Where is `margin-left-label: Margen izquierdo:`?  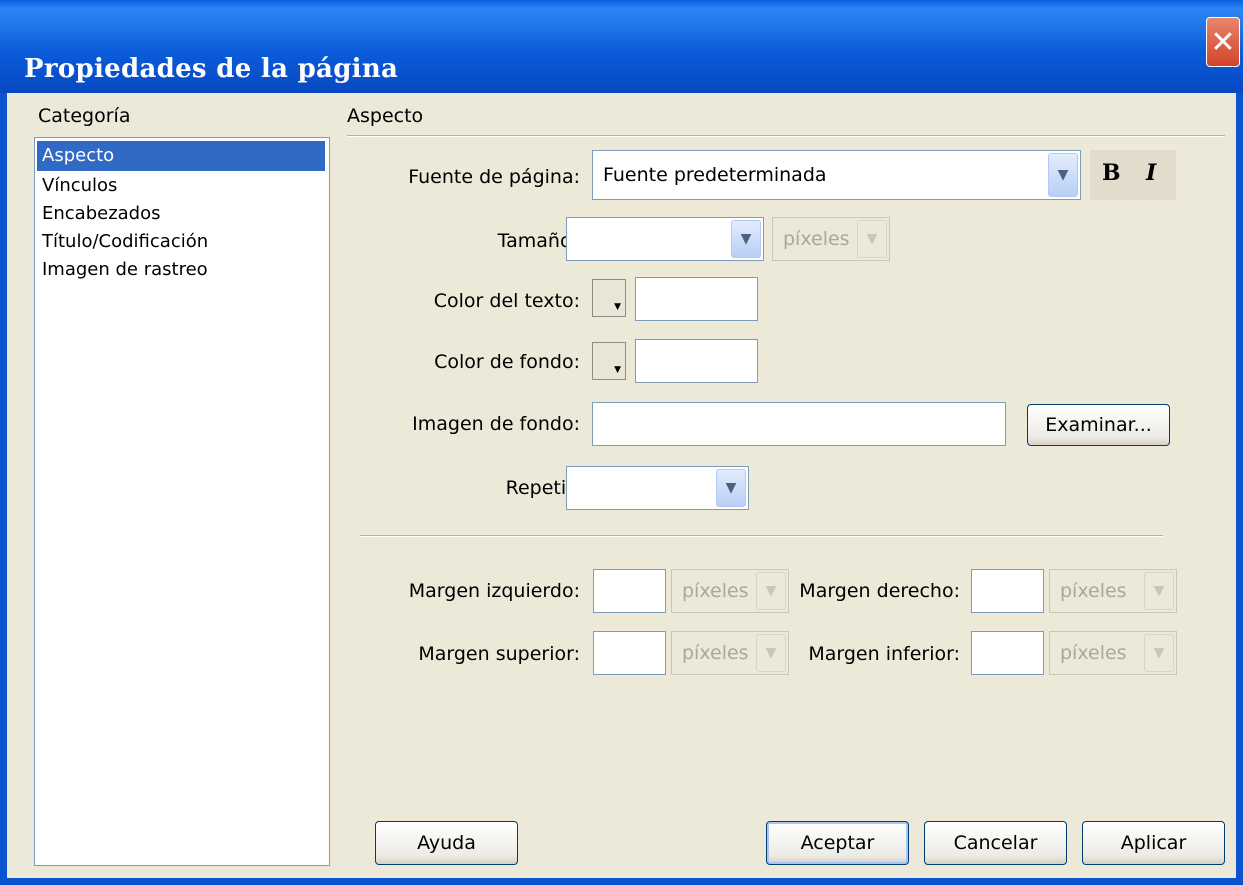
margin-left-label: Margen izquierdo: is located at coordinates (494, 591).